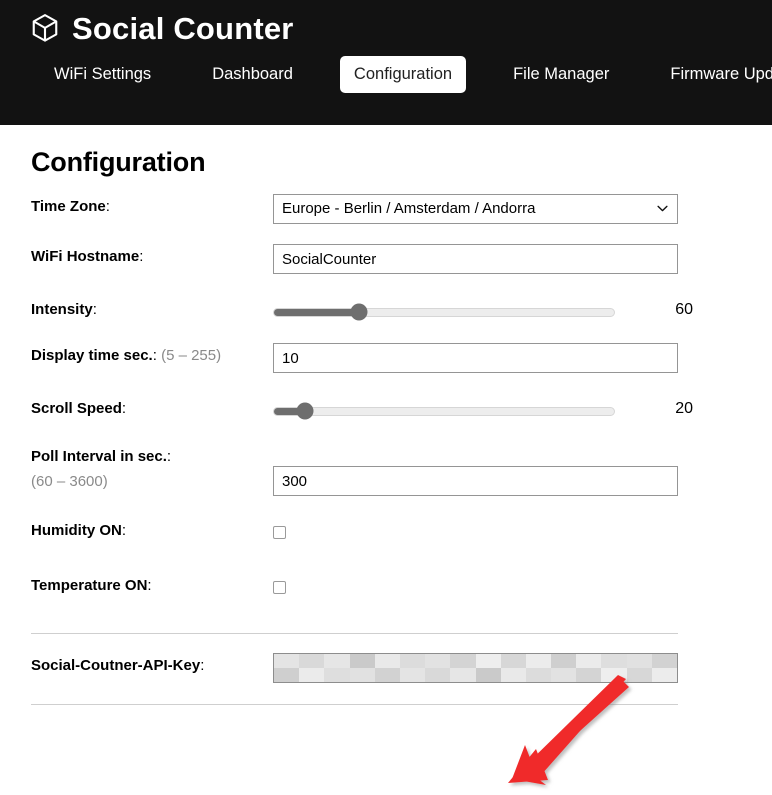 This screenshot has height=795, width=772. What do you see at coordinates (305, 411) in the screenshot?
I see `scroll-speed-slider-thumb` at bounding box center [305, 411].